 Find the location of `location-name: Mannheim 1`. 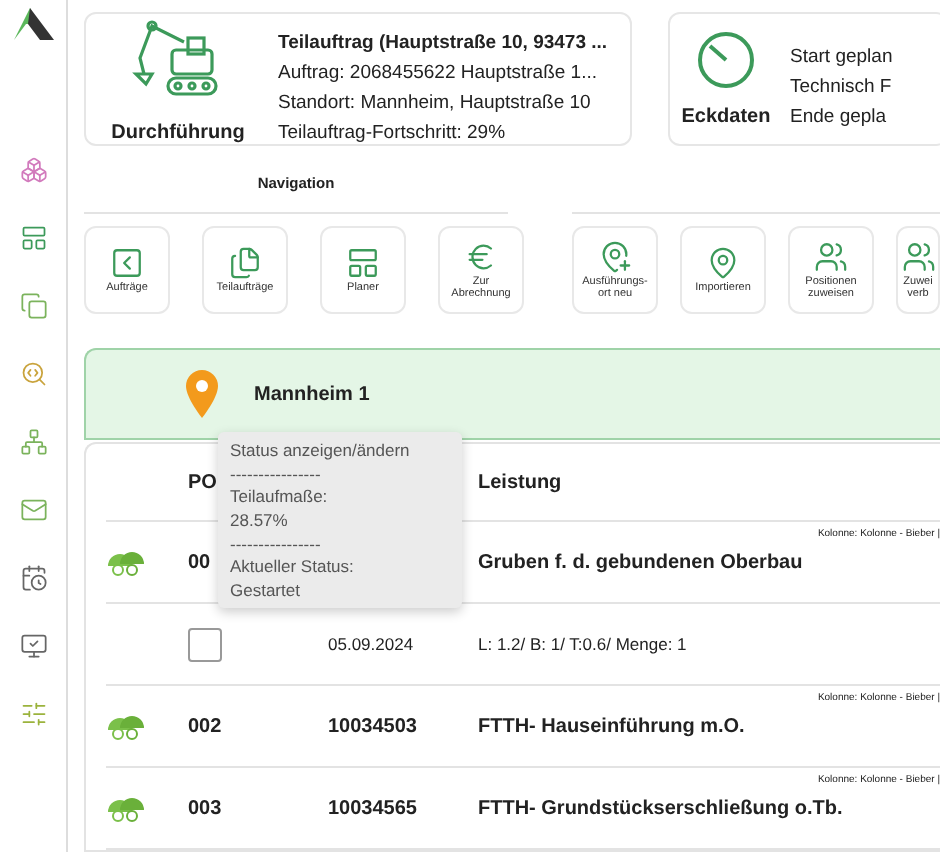

location-name: Mannheim 1 is located at coordinates (312, 394).